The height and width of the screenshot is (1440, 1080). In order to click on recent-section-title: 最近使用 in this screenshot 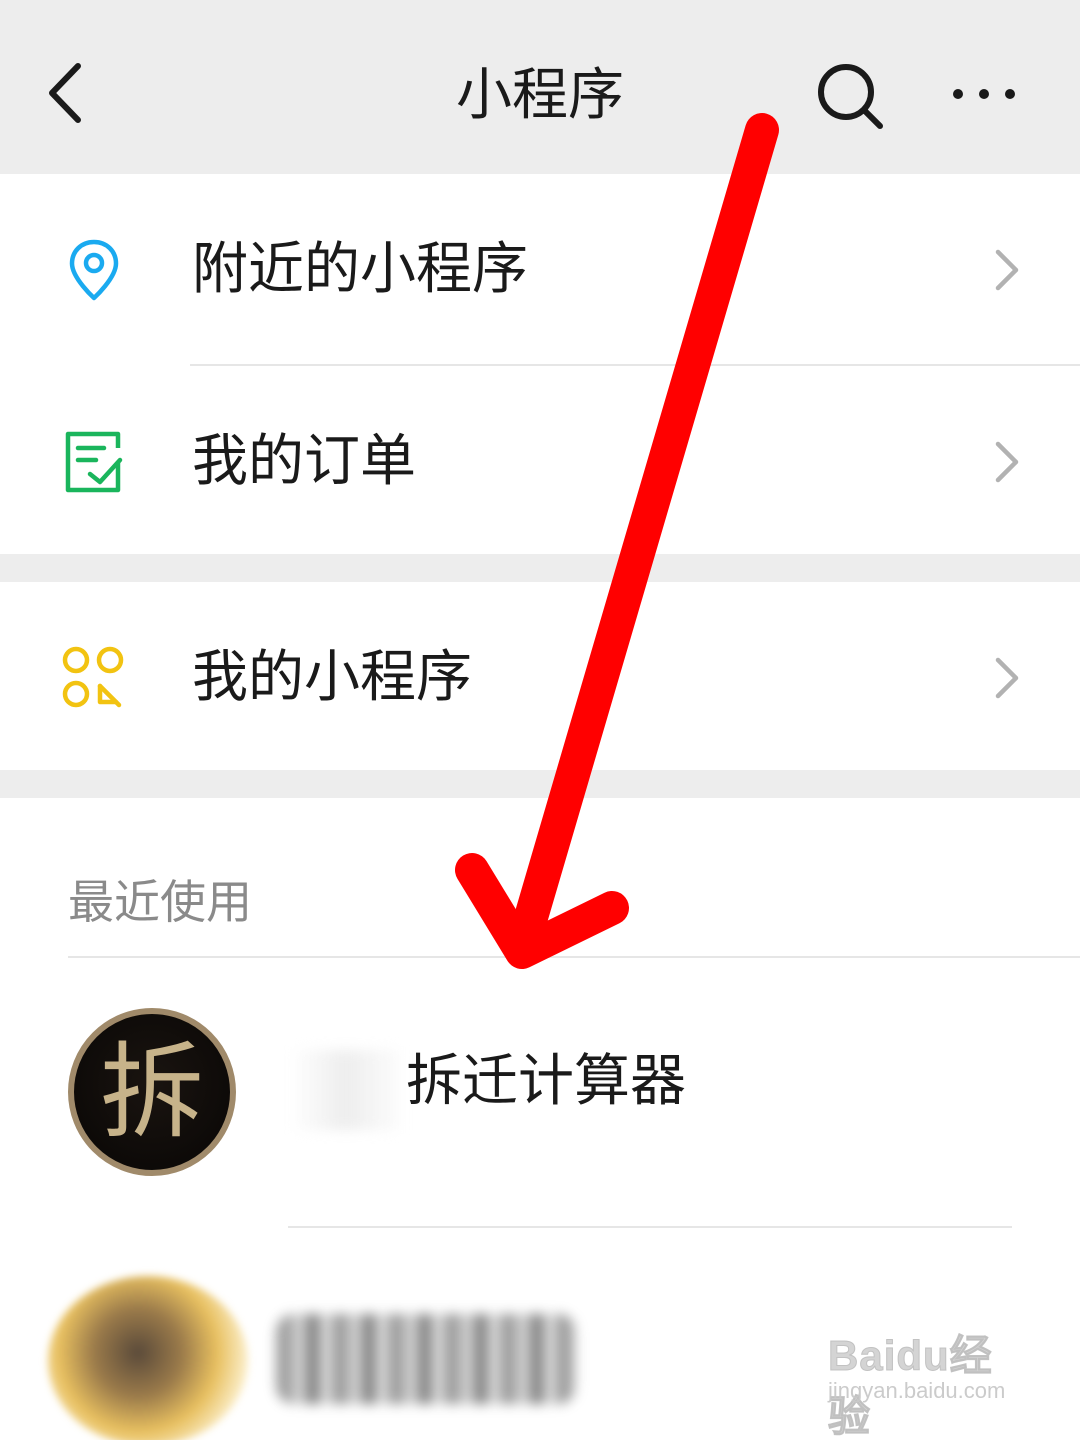, I will do `click(160, 902)`.